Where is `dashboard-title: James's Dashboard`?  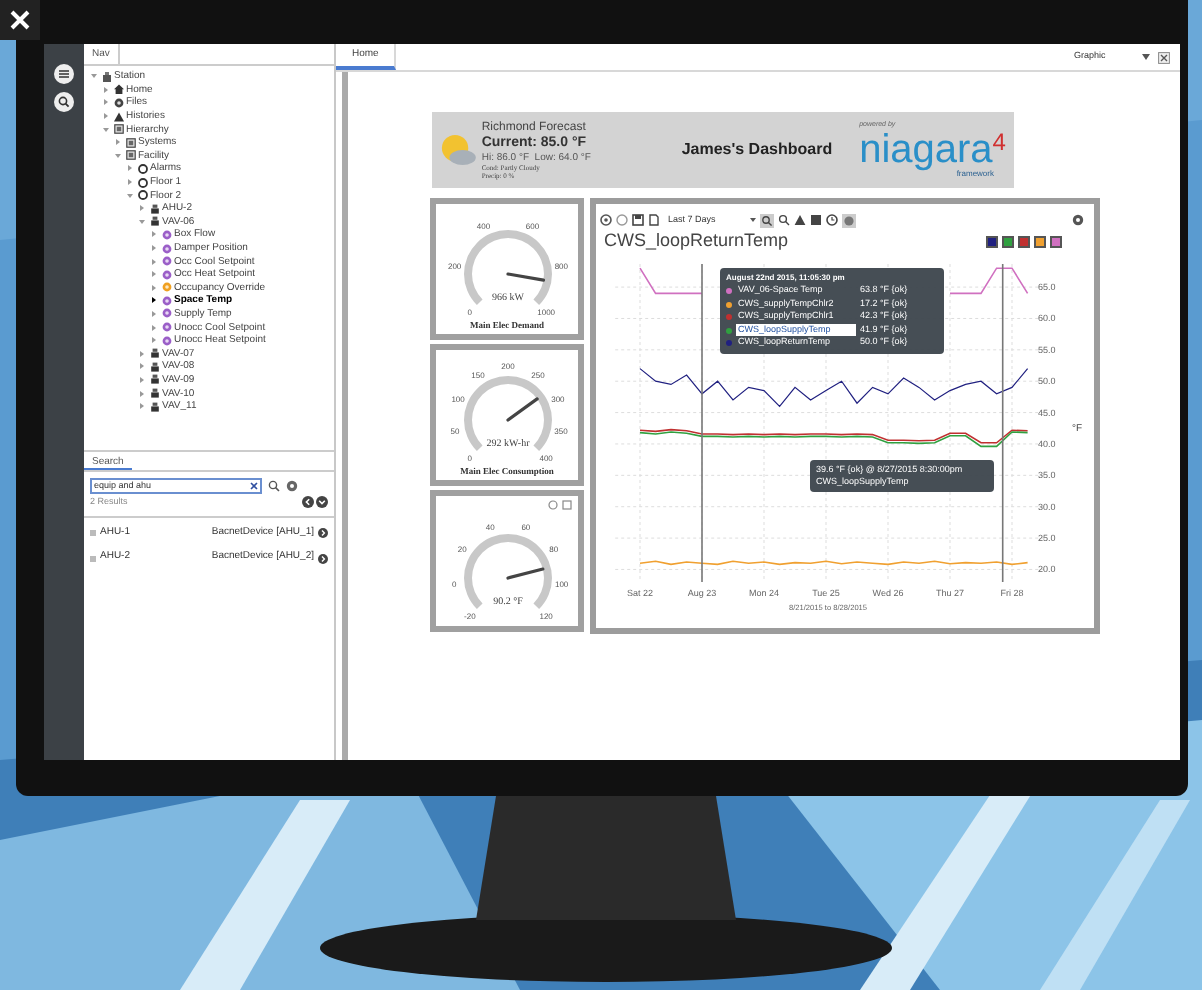
dashboard-title: James's Dashboard is located at coordinates (757, 150).